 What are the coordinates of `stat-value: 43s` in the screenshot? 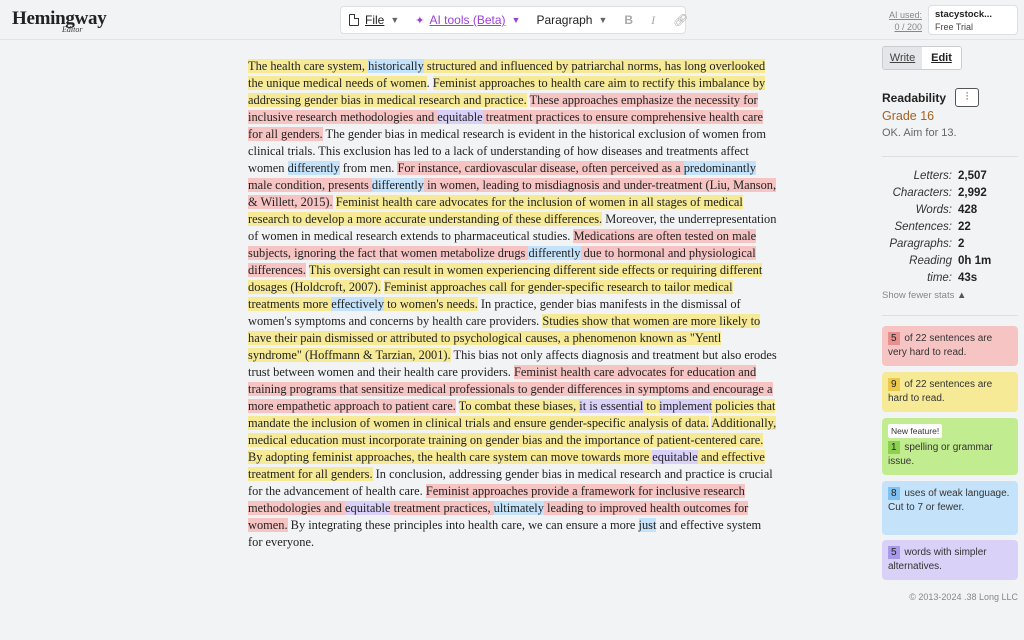 It's located at (968, 278).